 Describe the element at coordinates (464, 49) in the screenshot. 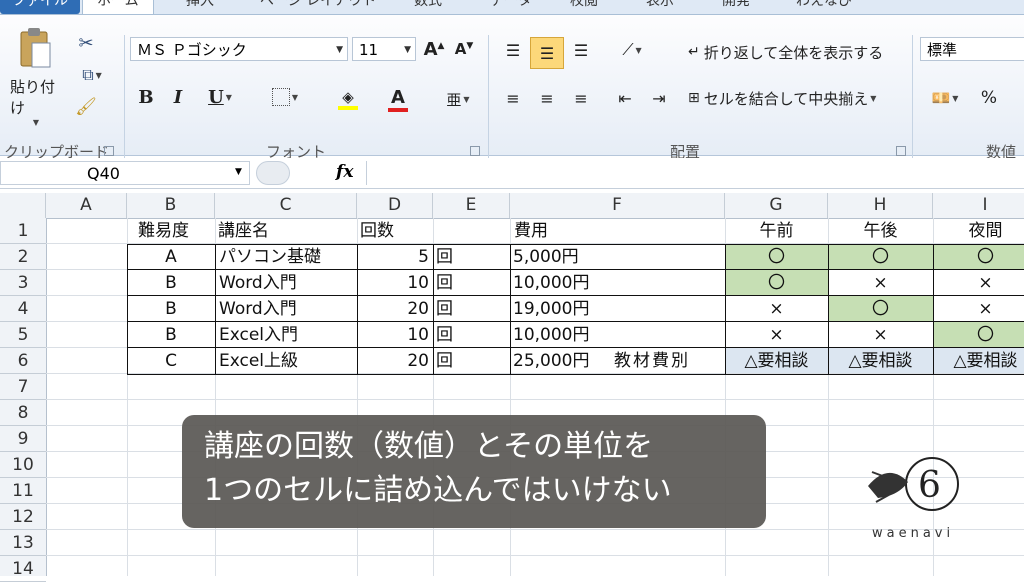

I see `shrink-font-button: A▼` at that location.